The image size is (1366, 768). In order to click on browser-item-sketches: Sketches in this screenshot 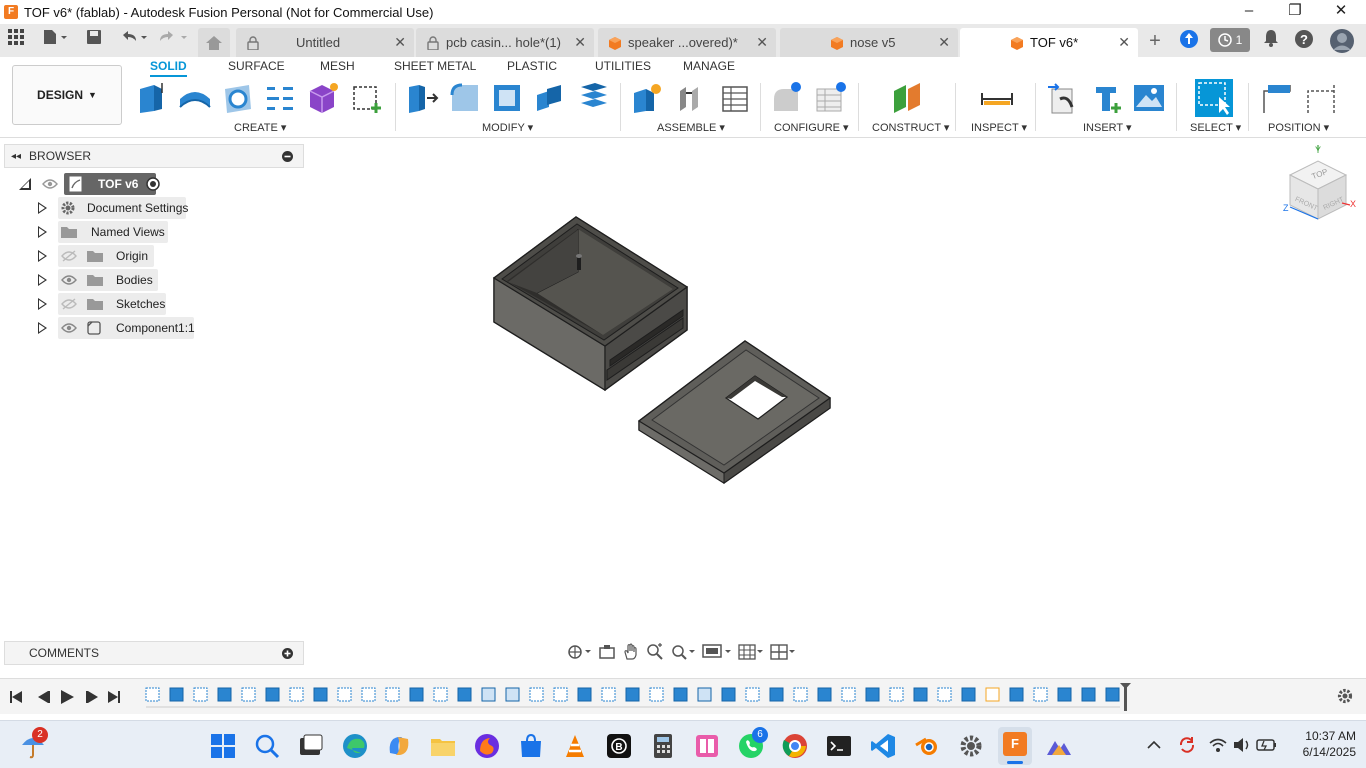, I will do `click(118, 304)`.